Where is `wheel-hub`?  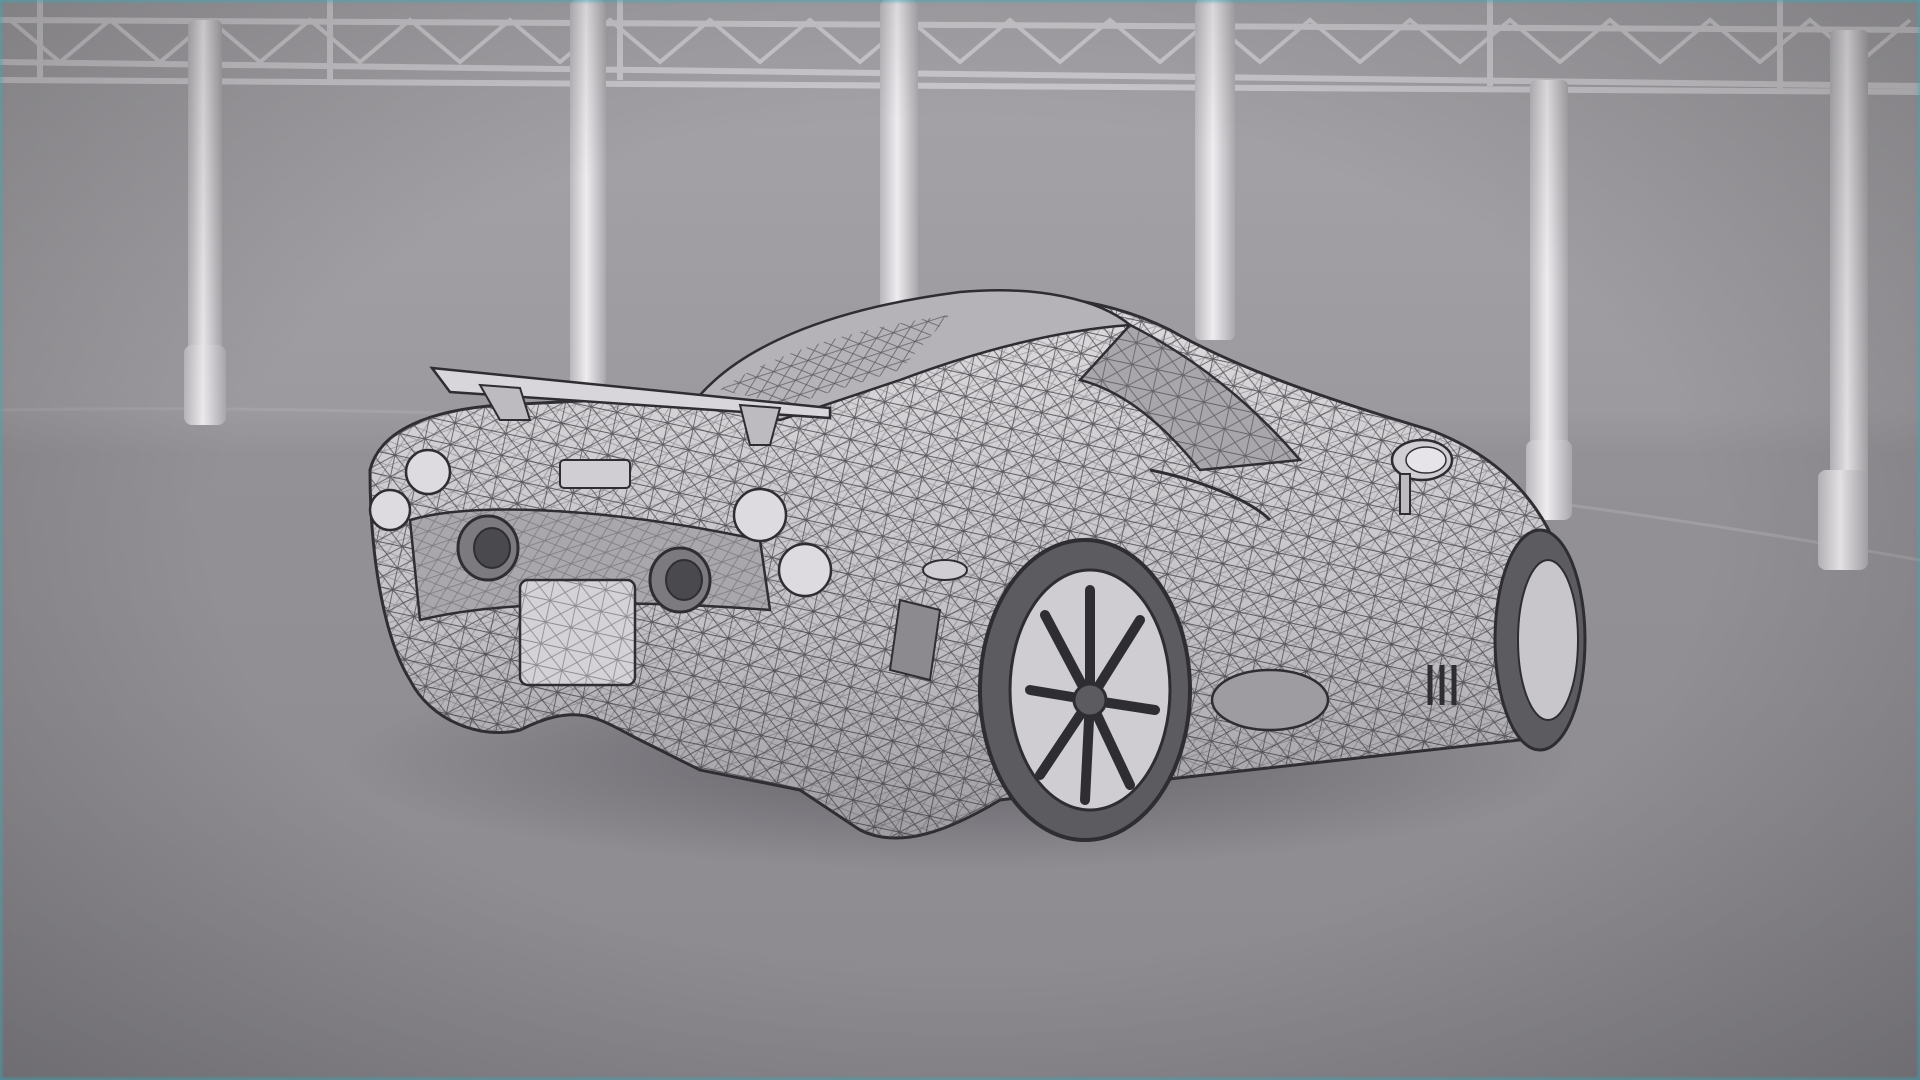
wheel-hub is located at coordinates (1090, 700).